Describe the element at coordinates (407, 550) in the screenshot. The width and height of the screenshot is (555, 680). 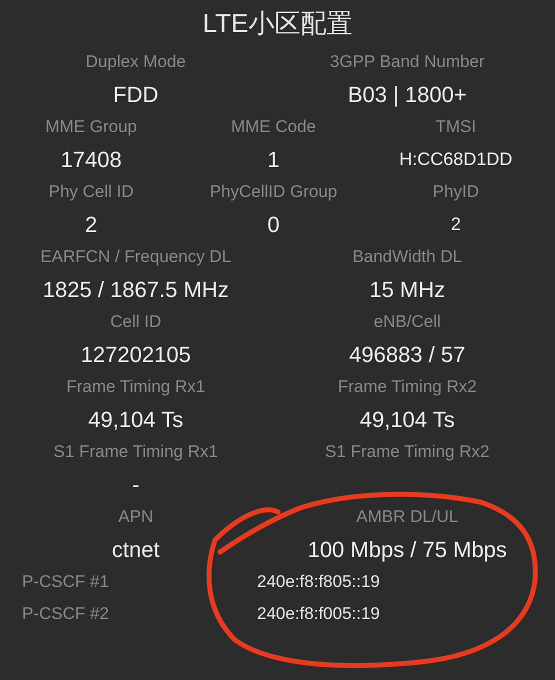
I see `field-value: 100 Mbps / 75 Mbps` at that location.